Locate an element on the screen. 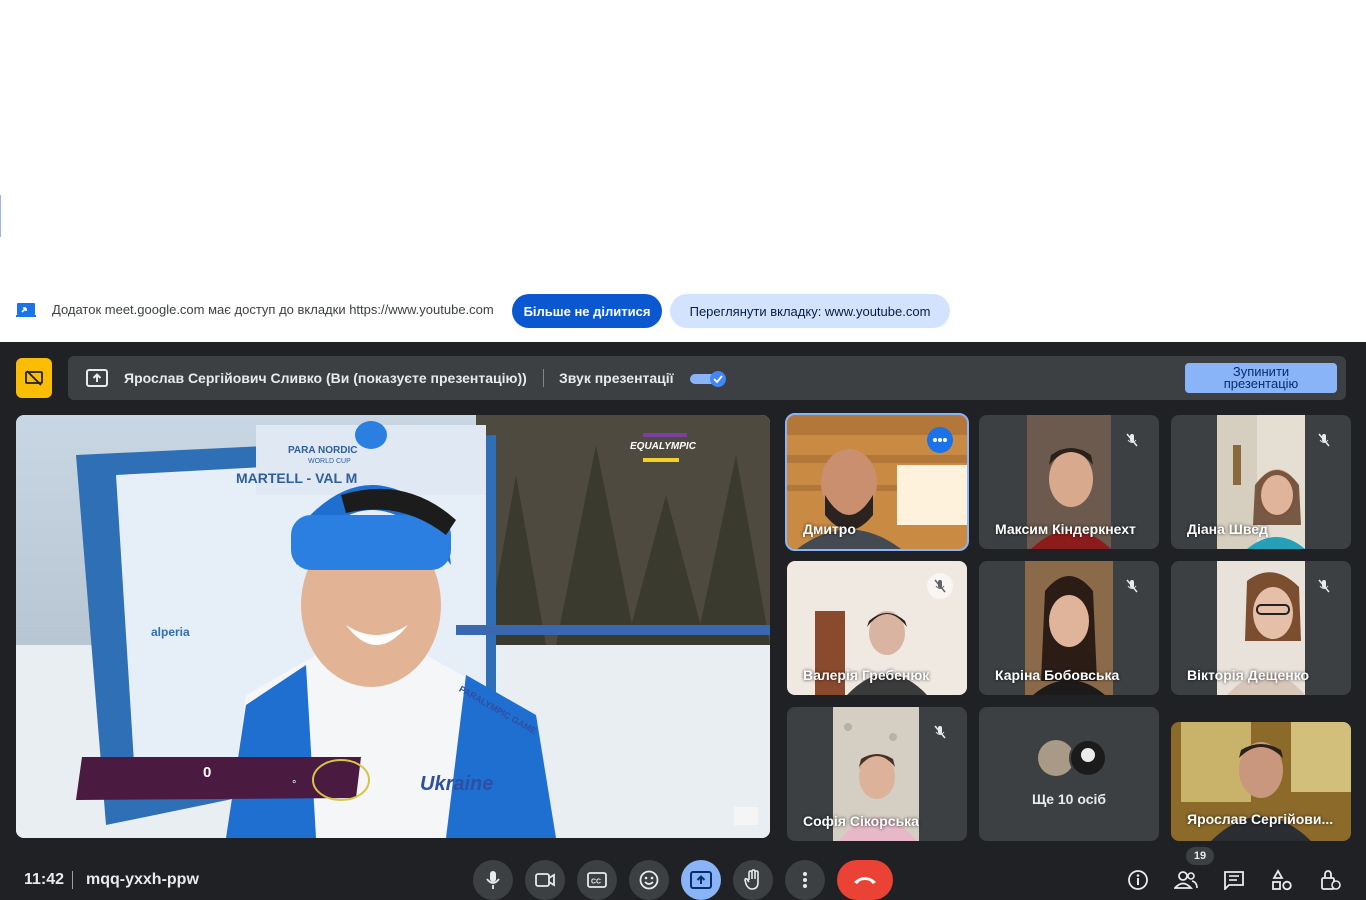  meeting-time: 11:42 is located at coordinates (44, 879).